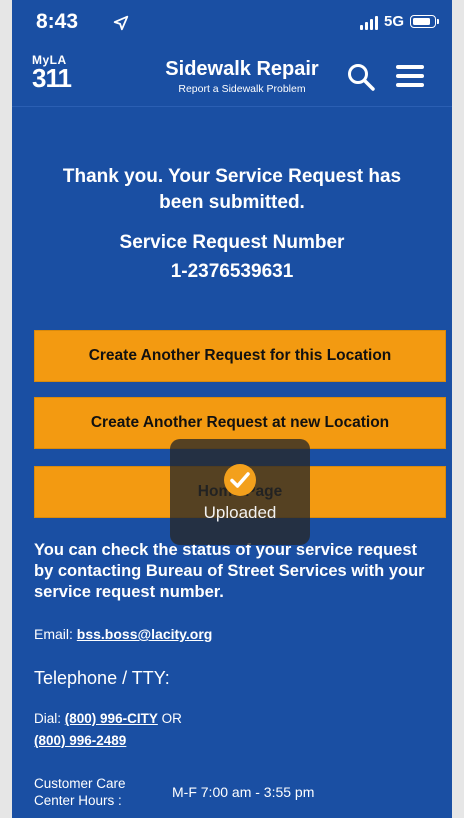  Describe the element at coordinates (240, 512) in the screenshot. I see `toast-label: Uploaded` at that location.